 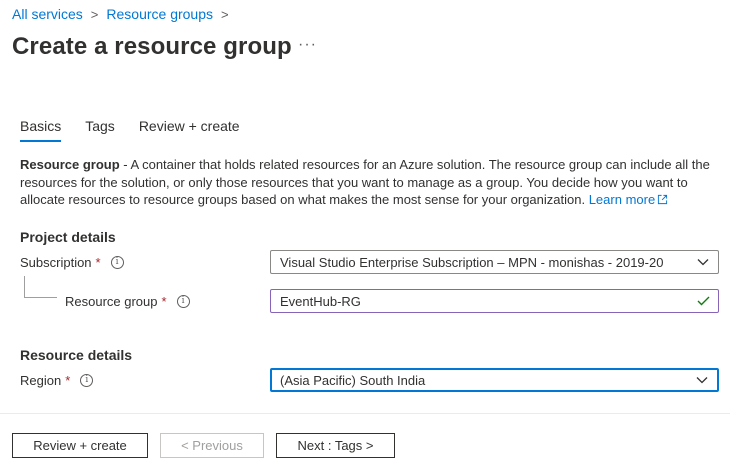 I want to click on previous-button: < Previous, so click(x=212, y=445).